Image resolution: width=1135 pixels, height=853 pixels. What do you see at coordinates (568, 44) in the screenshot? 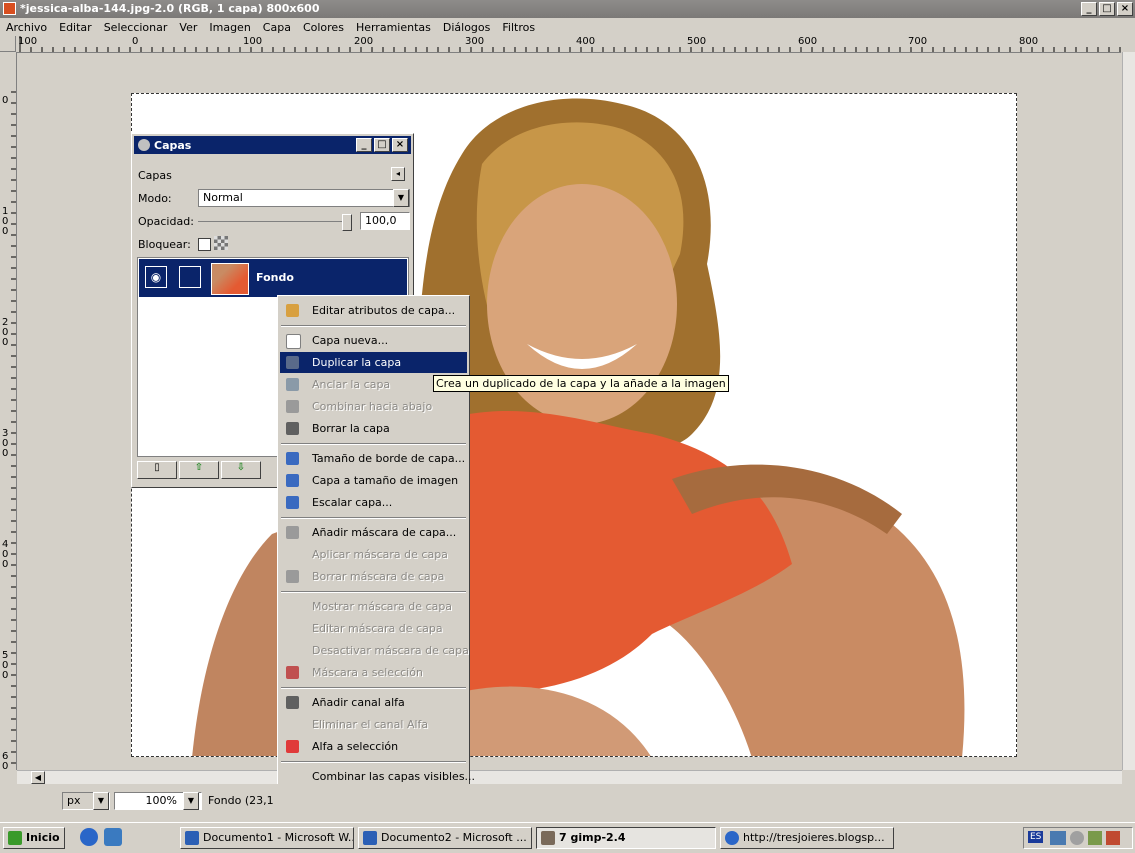
I see `horizontal-ruler: 100 0 100 200 300 400 500 600 700 800` at bounding box center [568, 44].